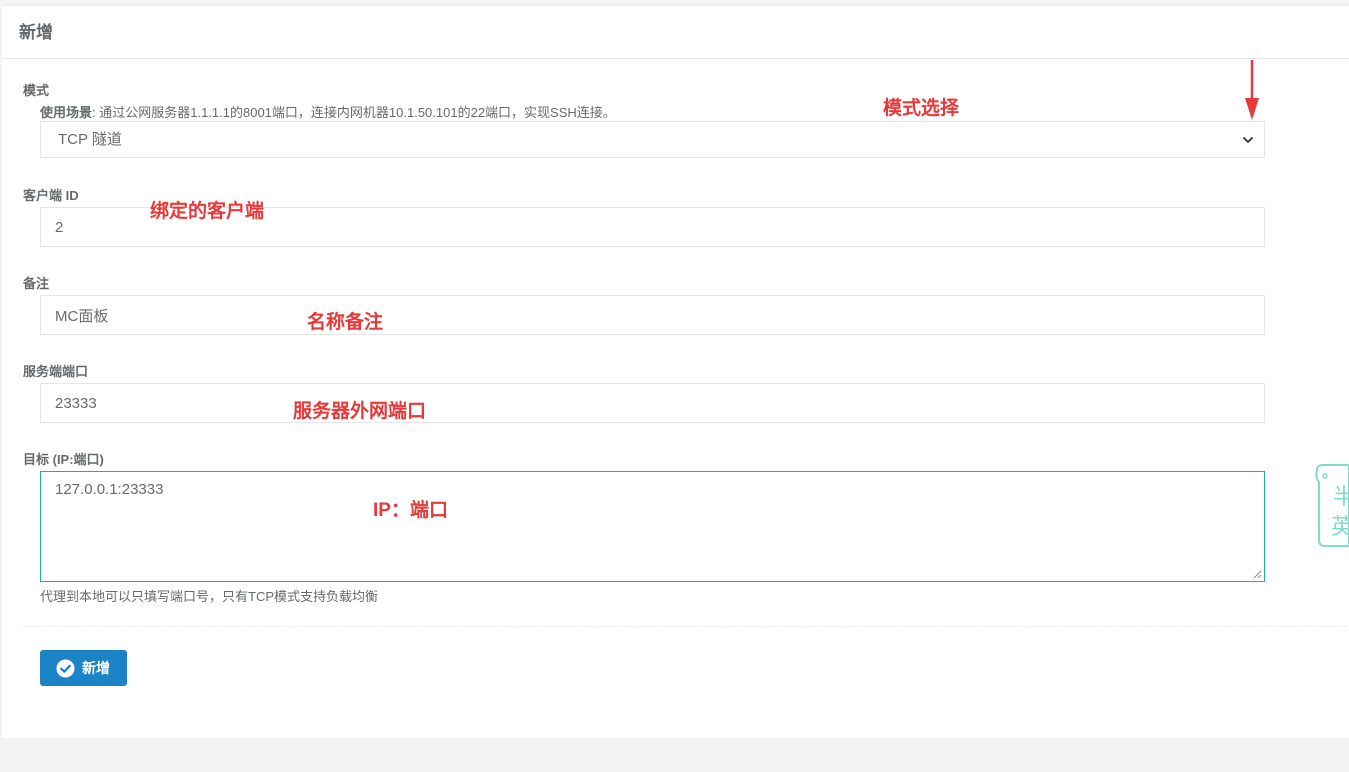 This screenshot has height=772, width=1349. I want to click on chevron-down-icon, so click(1248, 140).